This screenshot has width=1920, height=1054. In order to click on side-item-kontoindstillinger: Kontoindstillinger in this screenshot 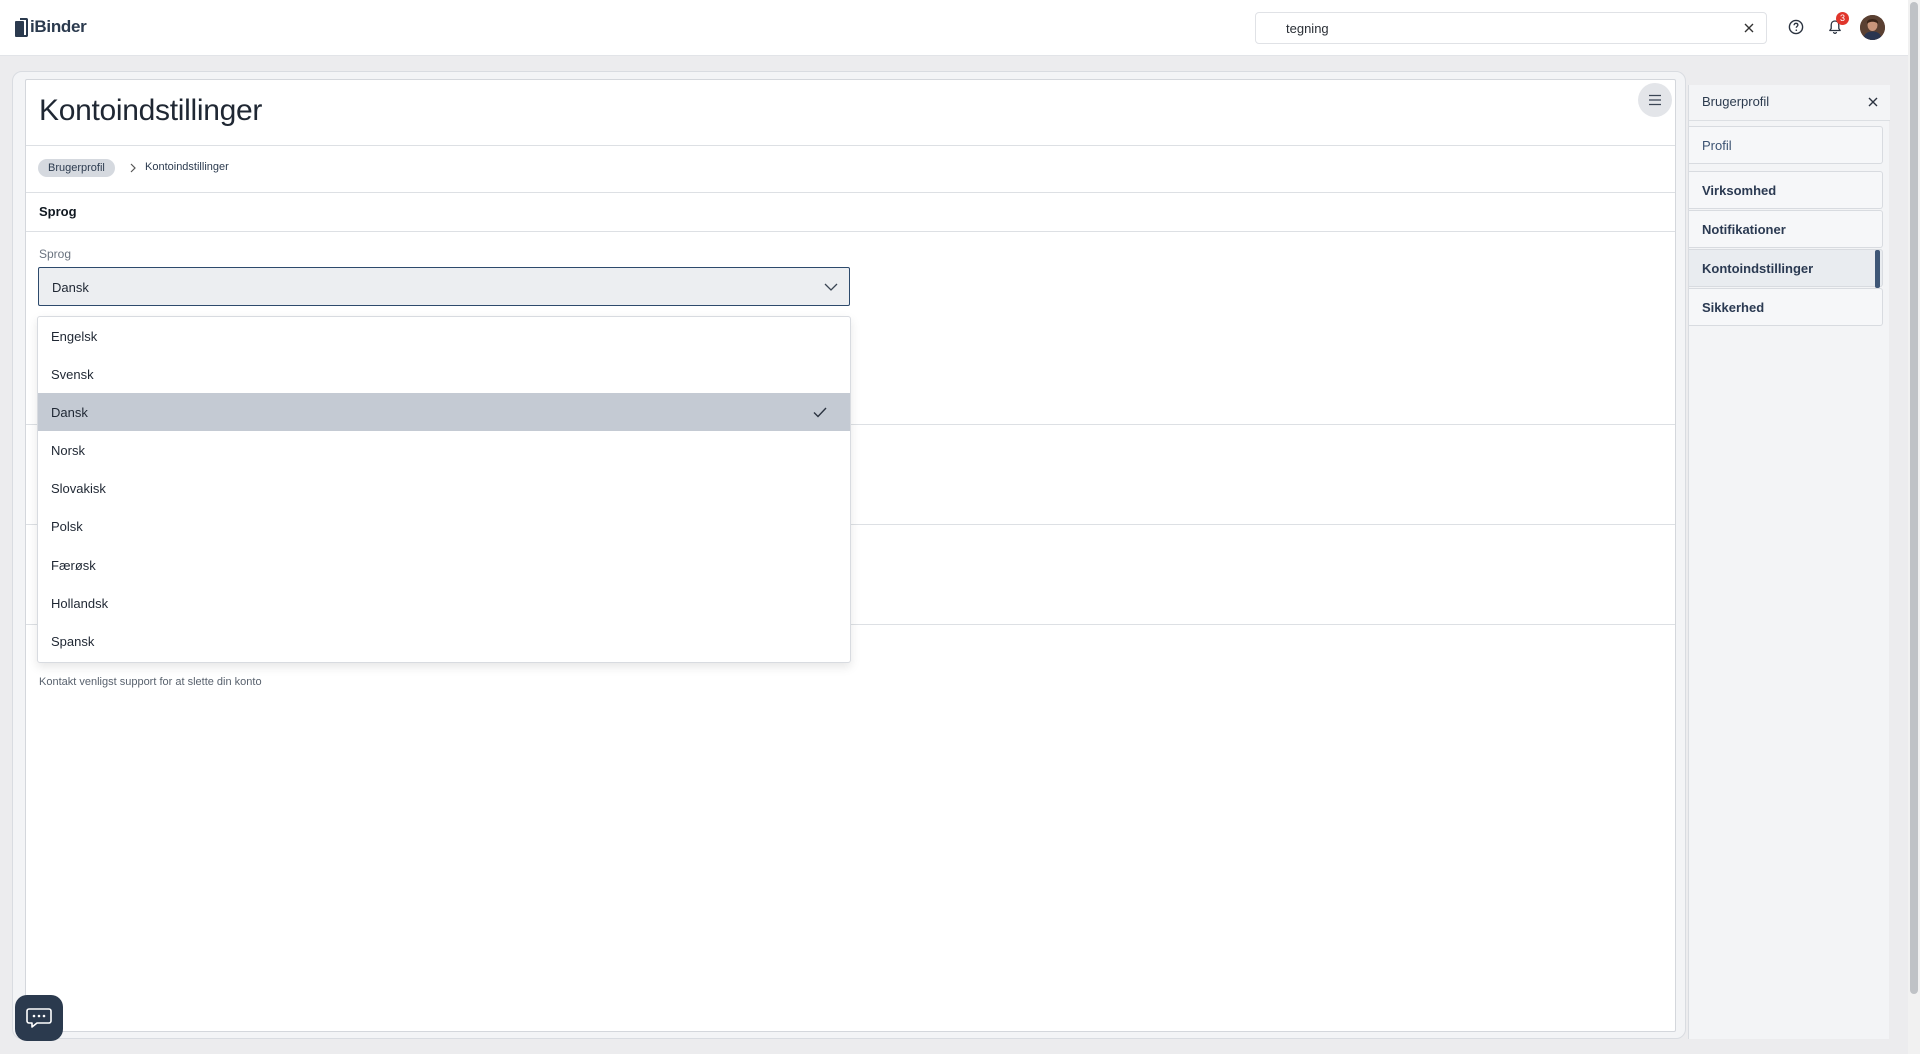, I will do `click(1786, 268)`.